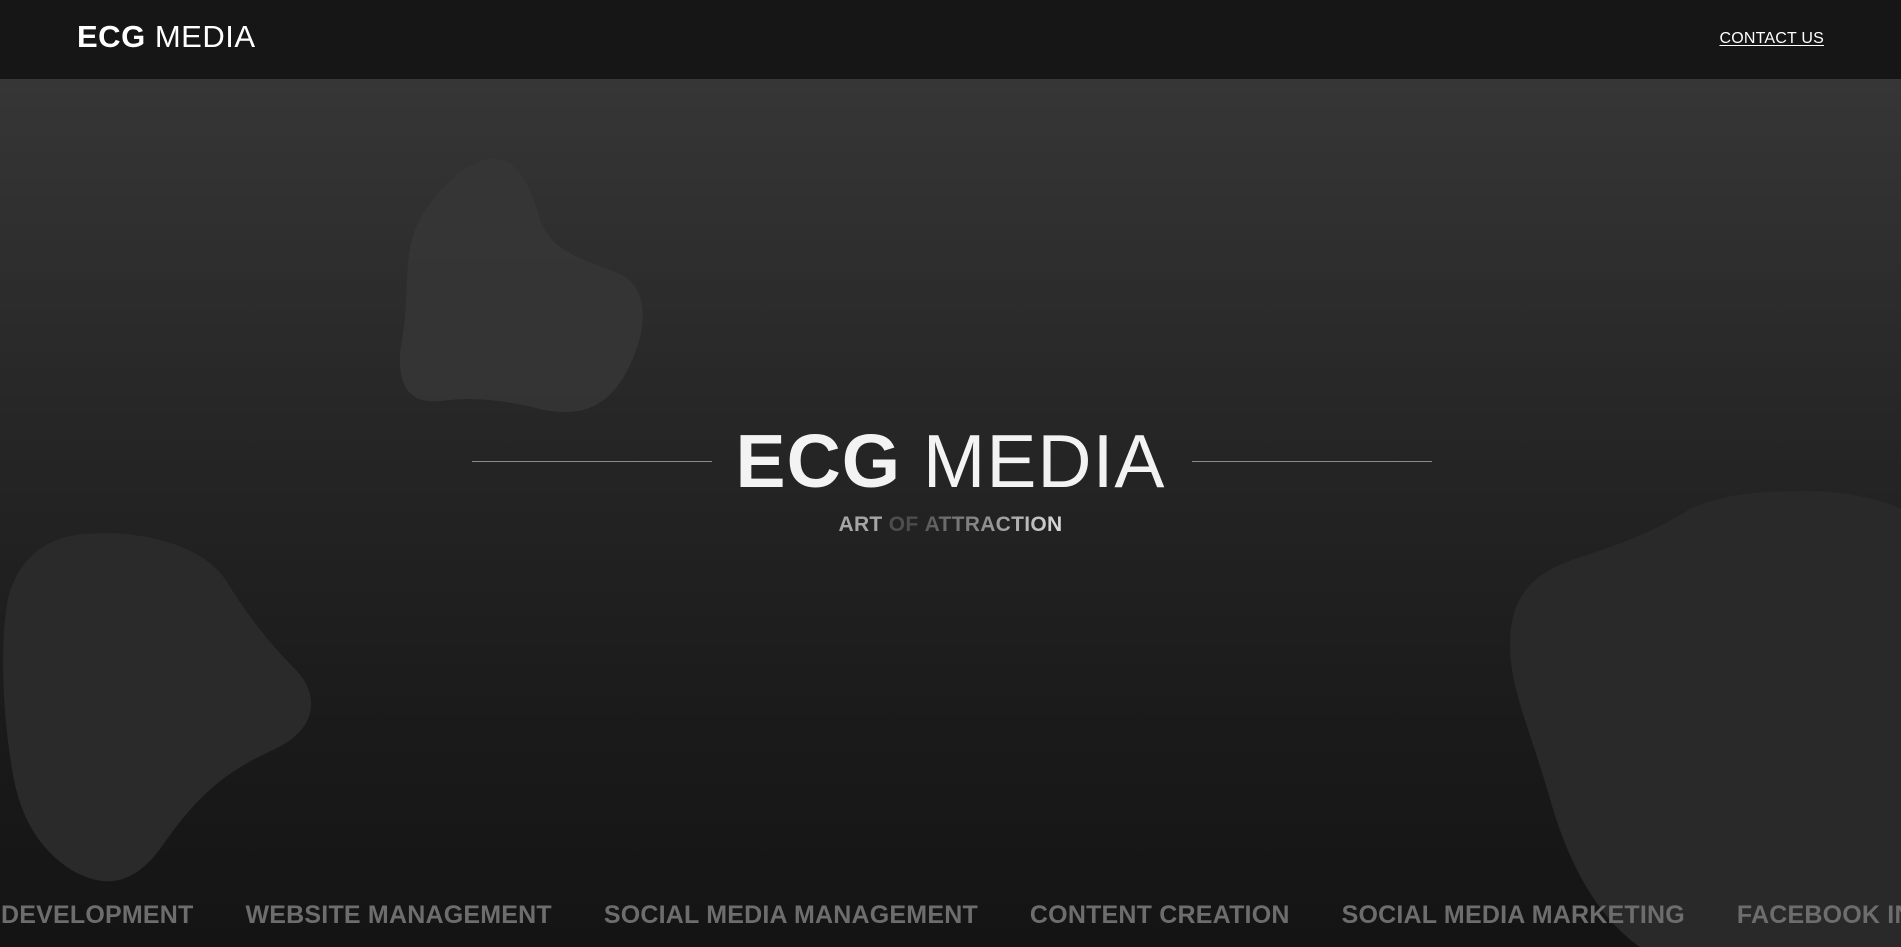 Image resolution: width=1901 pixels, height=947 pixels. I want to click on tagline-word-of: OF, so click(903, 524).